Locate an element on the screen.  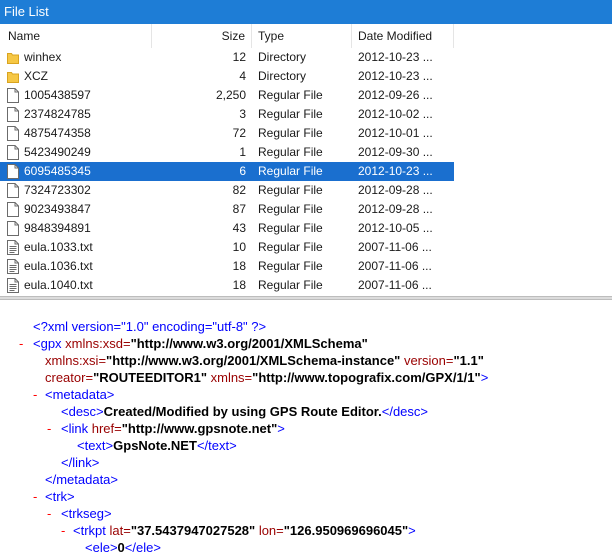
xml-tag: </metadata> is located at coordinates (81, 479).